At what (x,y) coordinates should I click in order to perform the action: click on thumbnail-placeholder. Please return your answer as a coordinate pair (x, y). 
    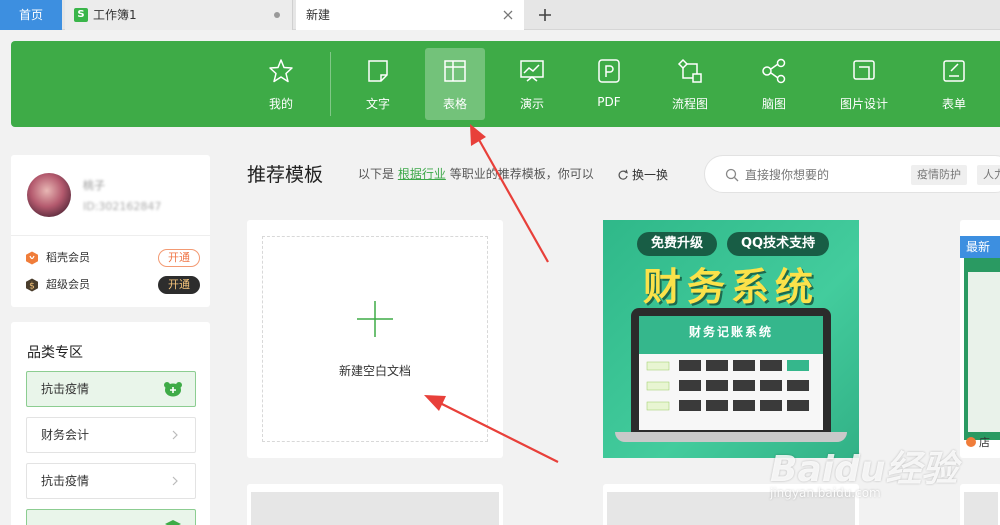
    Looking at the image, I should click on (375, 508).